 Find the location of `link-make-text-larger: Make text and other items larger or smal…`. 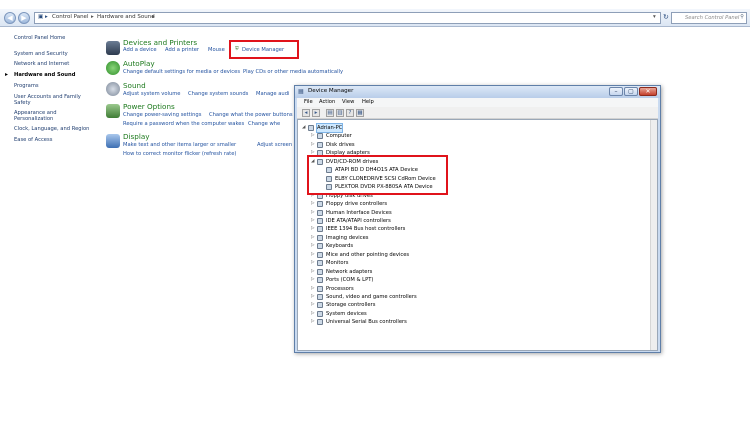

link-make-text-larger: Make text and other items larger or smal… is located at coordinates (179, 145).